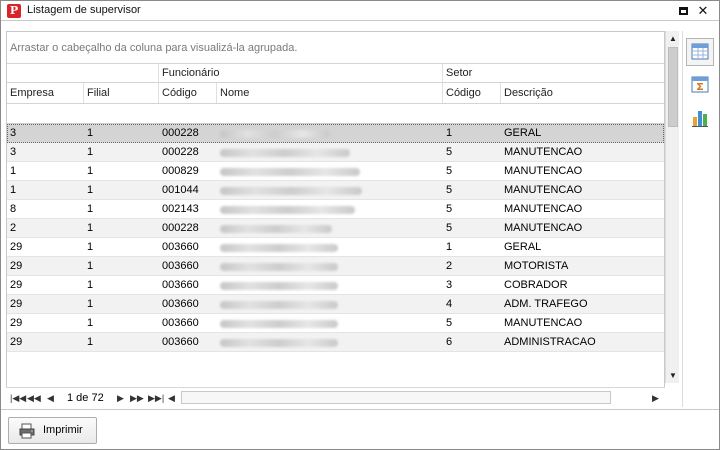 The width and height of the screenshot is (720, 450). Describe the element at coordinates (449, 342) in the screenshot. I see `cell-setor-codigo: 6` at that location.